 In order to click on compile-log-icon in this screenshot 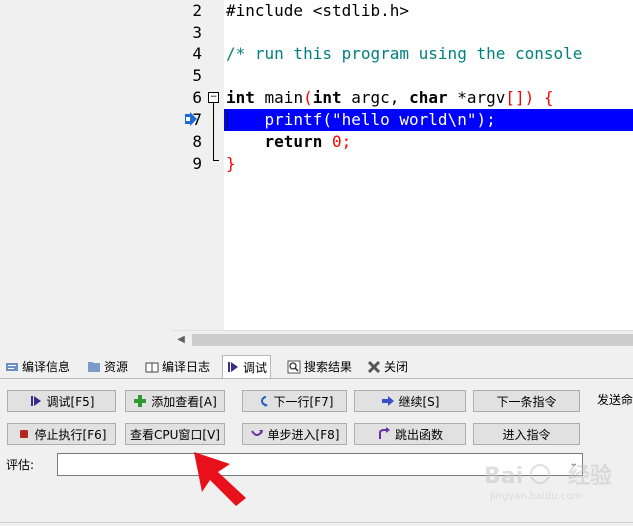, I will do `click(152, 367)`.